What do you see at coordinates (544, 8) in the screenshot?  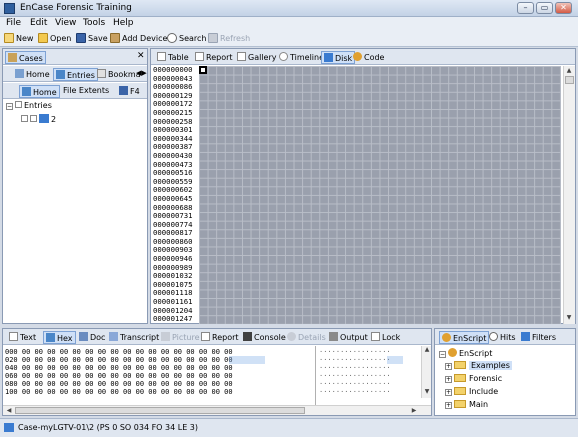 I see `maximize-button: ▭` at bounding box center [544, 8].